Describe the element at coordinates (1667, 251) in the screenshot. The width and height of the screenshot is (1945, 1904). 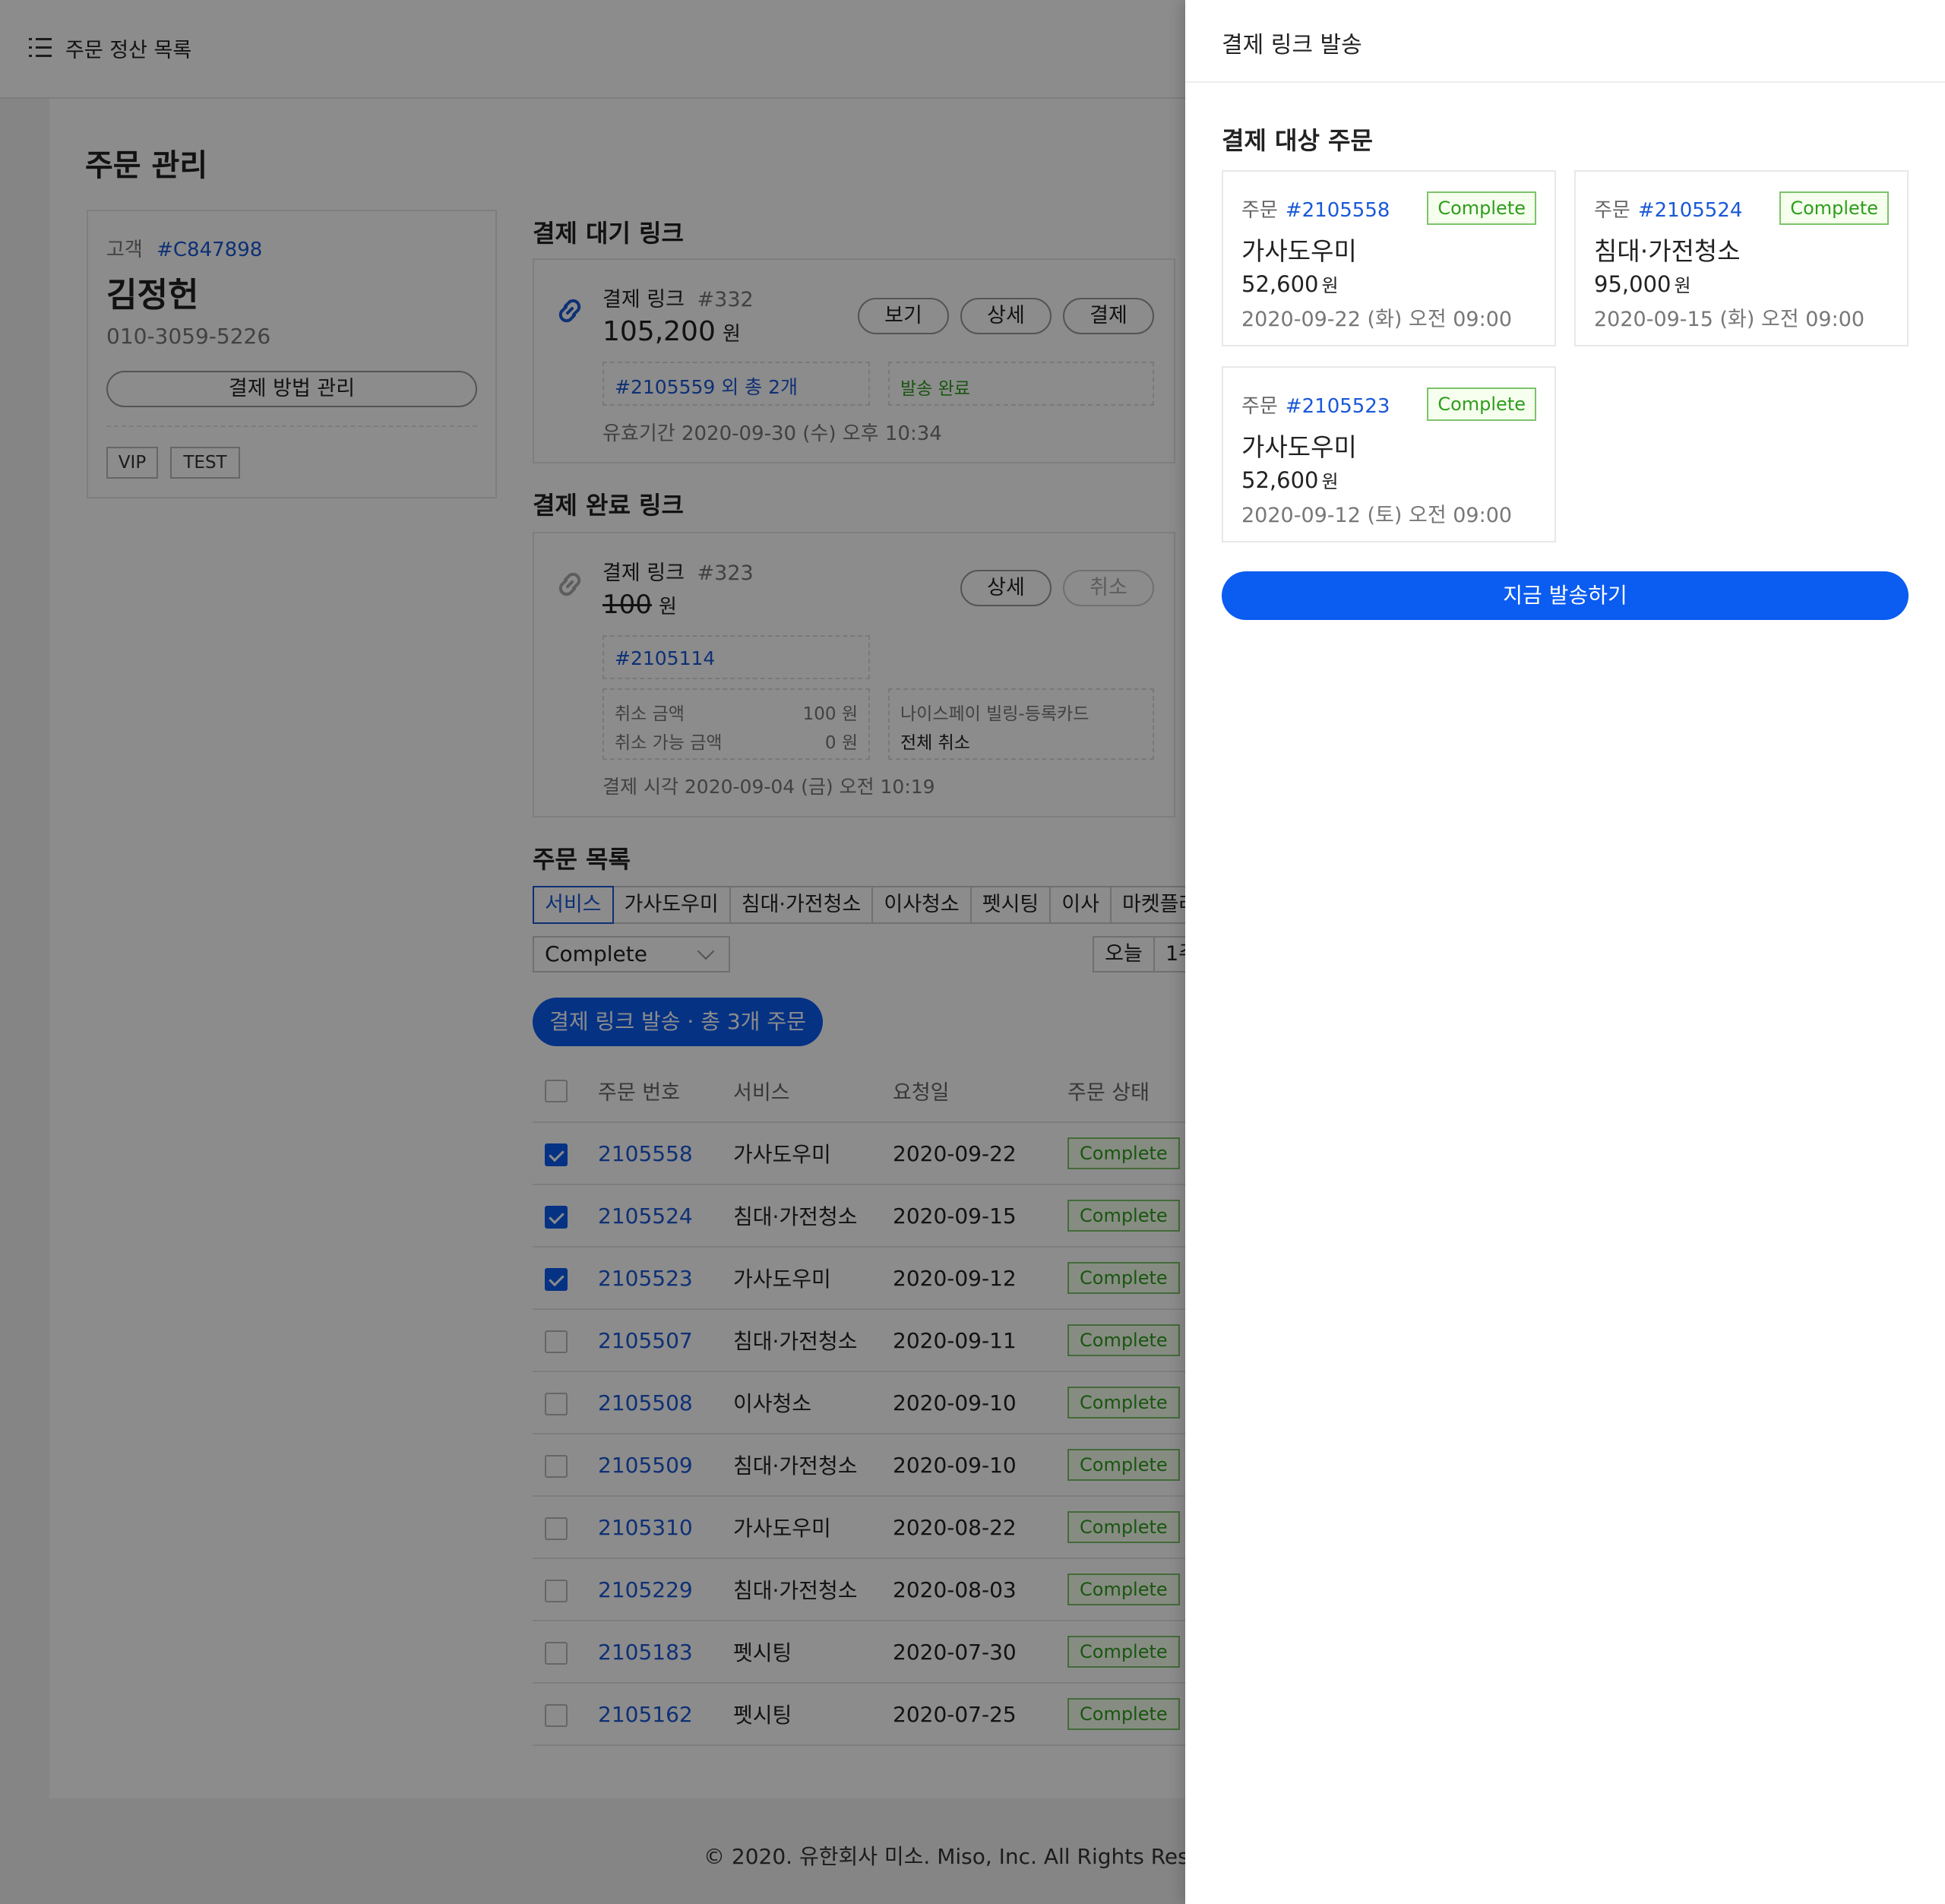
I see `order-service: 침대·가전청소` at that location.